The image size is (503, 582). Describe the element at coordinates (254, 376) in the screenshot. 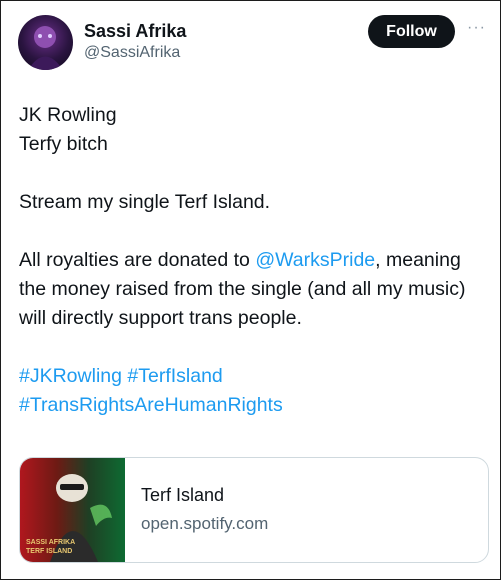

I see `hashtag-line-1: #JKRowling #TerfIsland` at that location.